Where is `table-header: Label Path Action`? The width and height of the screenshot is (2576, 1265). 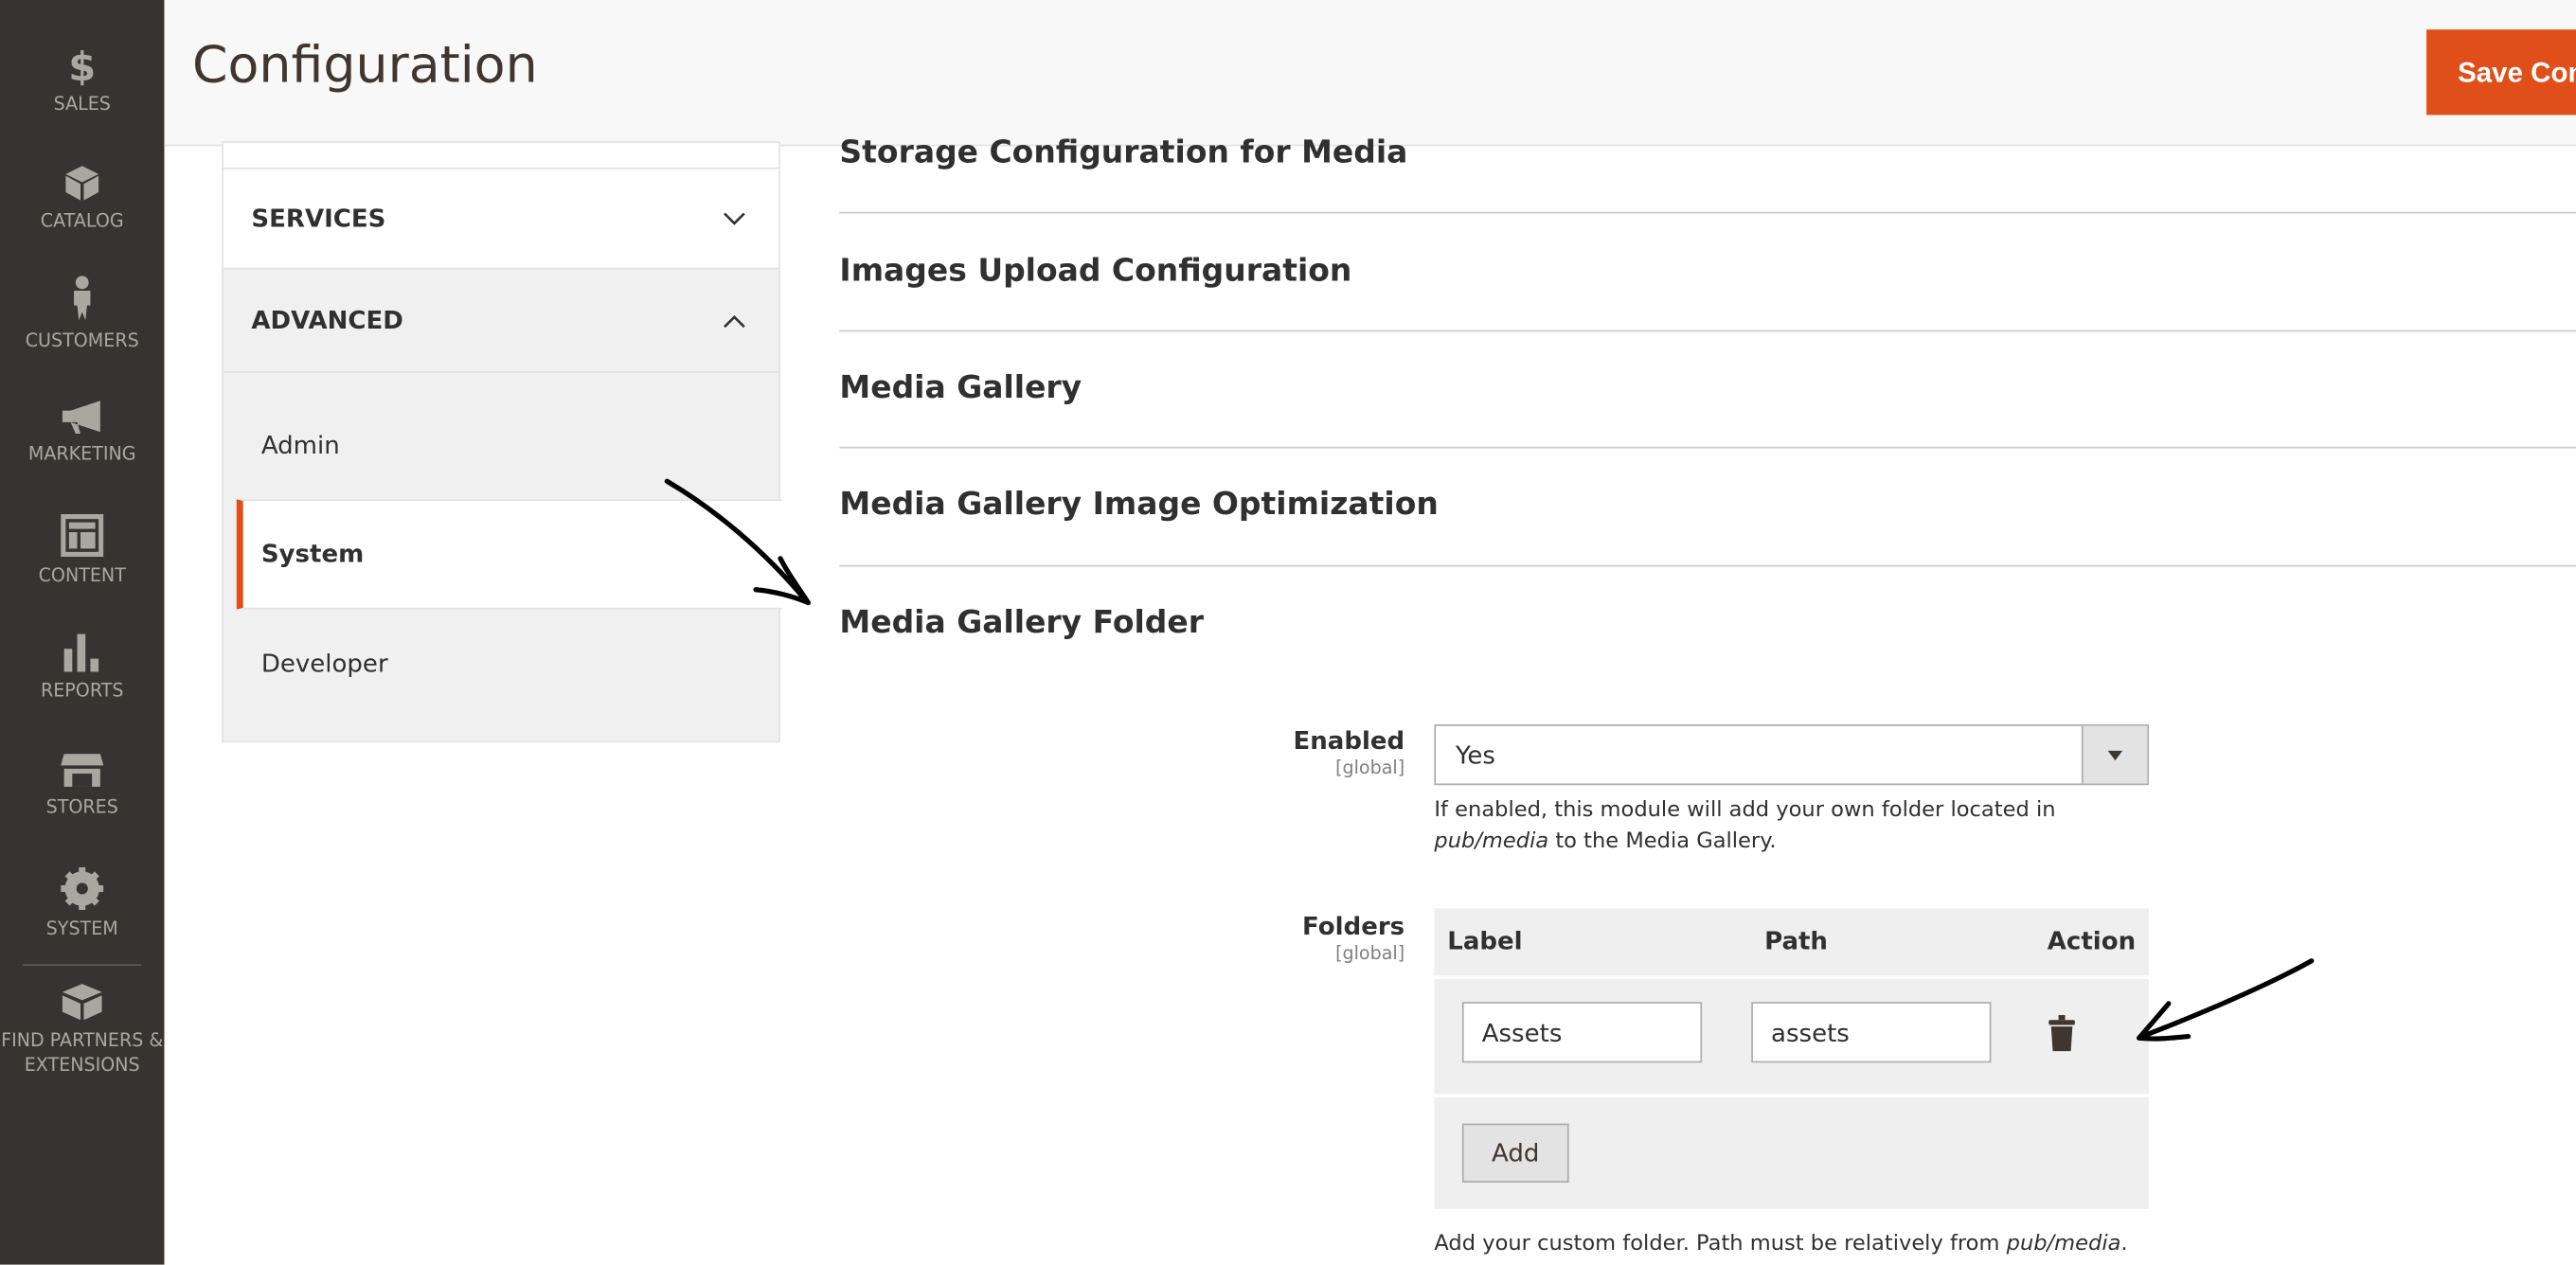 table-header: Label Path Action is located at coordinates (1791, 943).